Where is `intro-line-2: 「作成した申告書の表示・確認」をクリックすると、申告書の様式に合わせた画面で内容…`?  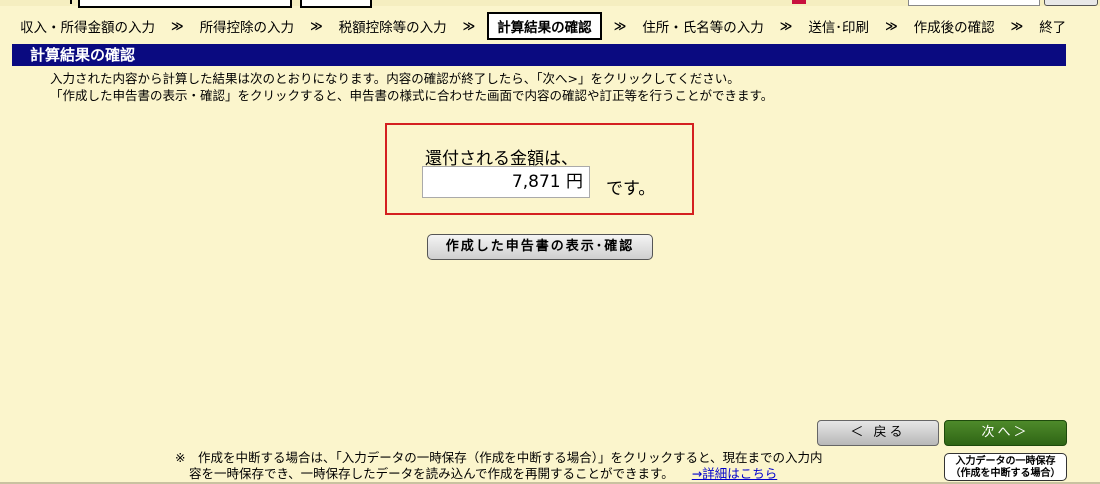 intro-line-2: 「作成した申告書の表示・確認」をクリックすると、申告書の様式に合わせた画面で内容… is located at coordinates (412, 95).